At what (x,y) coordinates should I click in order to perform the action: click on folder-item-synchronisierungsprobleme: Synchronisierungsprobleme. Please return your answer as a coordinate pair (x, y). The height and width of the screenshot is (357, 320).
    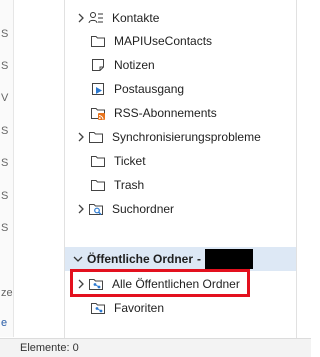
    Looking at the image, I should click on (180, 137).